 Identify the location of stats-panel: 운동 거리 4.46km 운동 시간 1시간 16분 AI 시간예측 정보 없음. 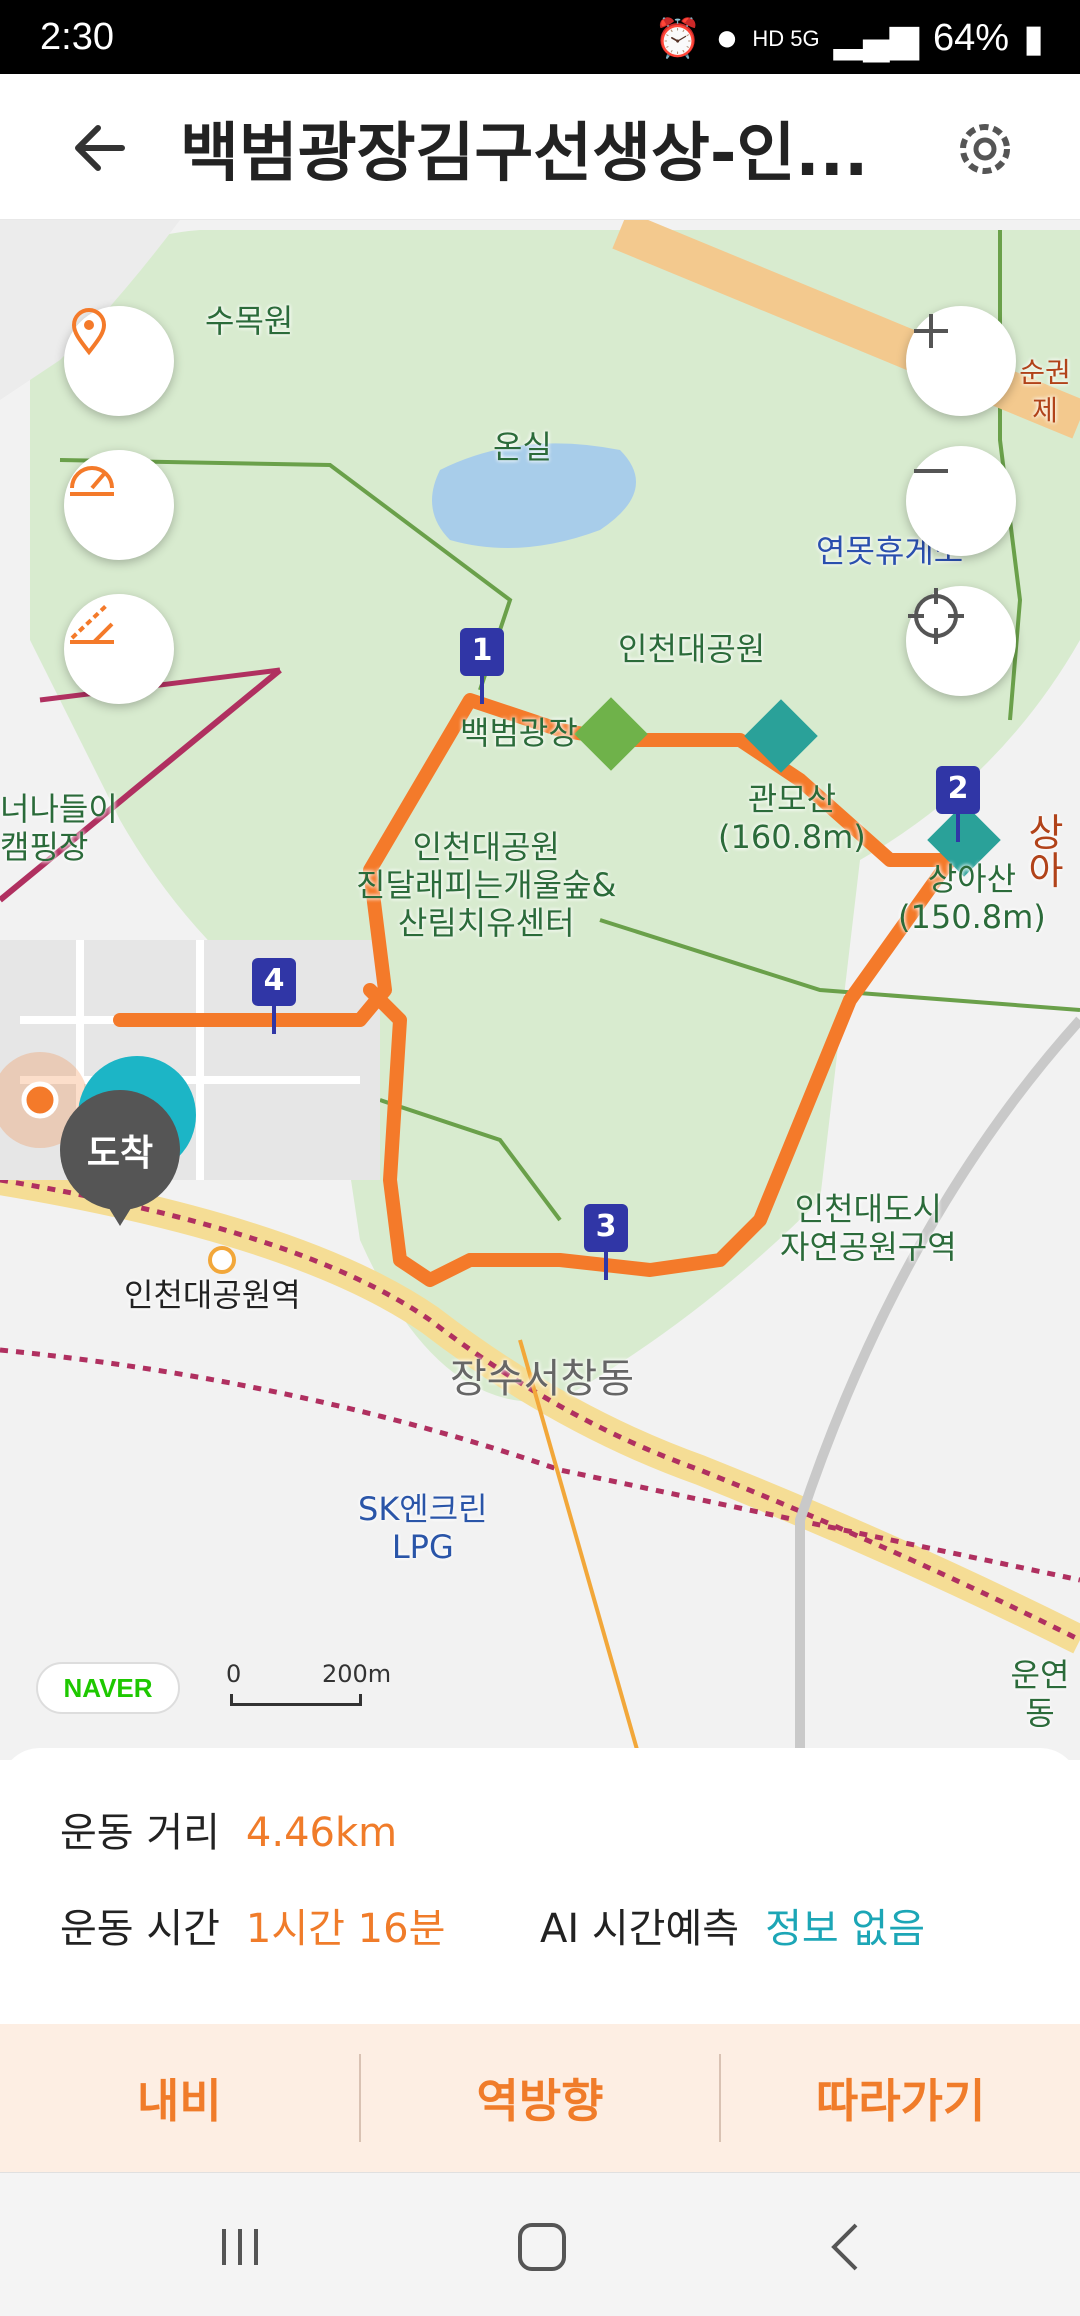
(540, 1886).